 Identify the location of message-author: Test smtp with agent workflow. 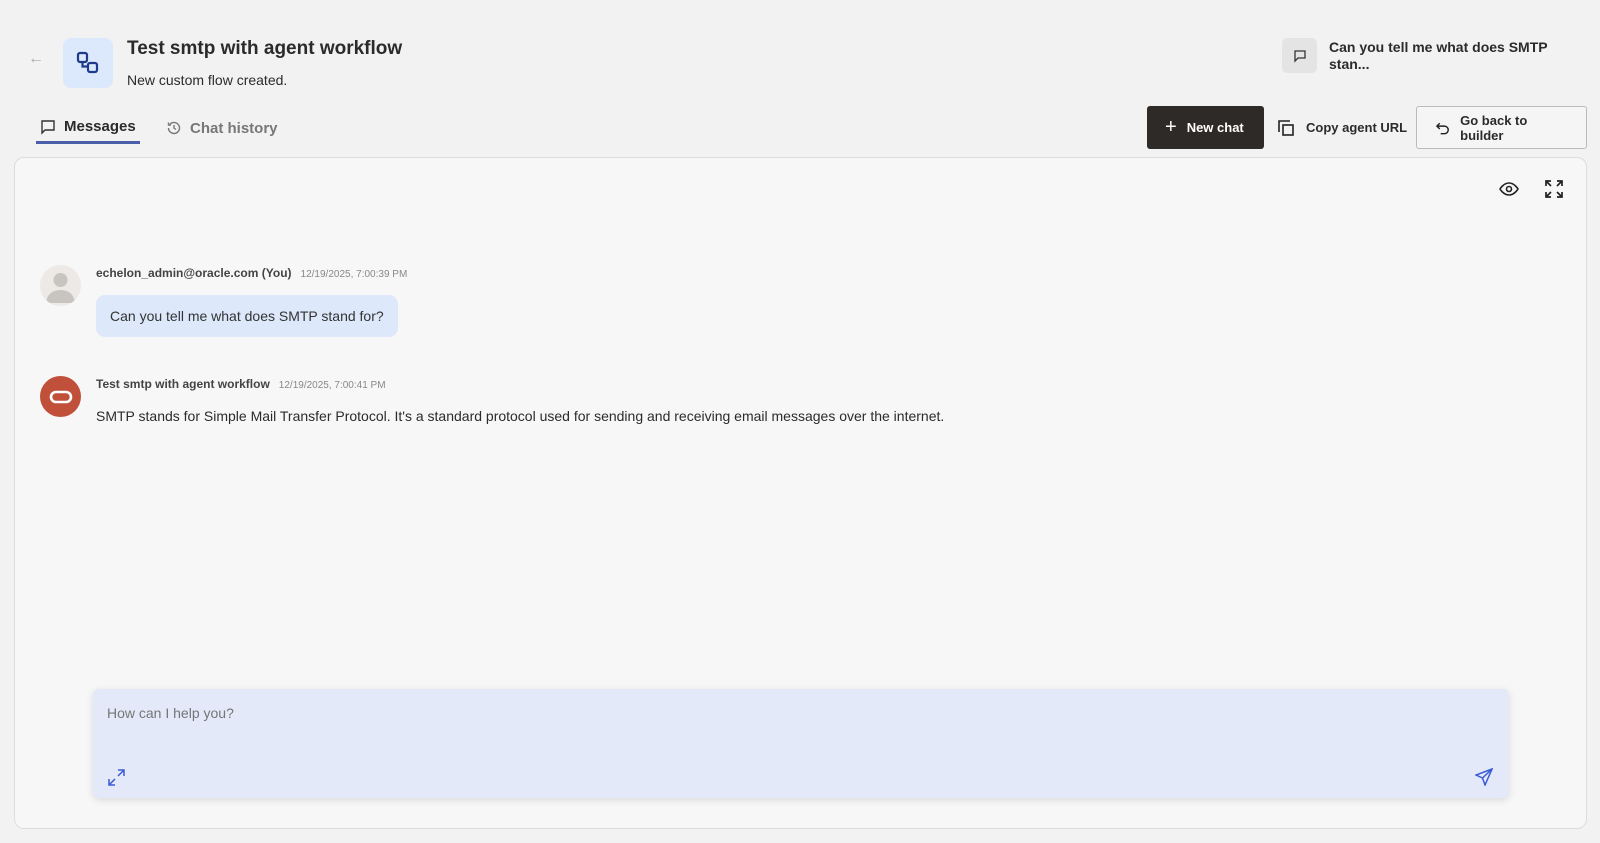
(183, 384).